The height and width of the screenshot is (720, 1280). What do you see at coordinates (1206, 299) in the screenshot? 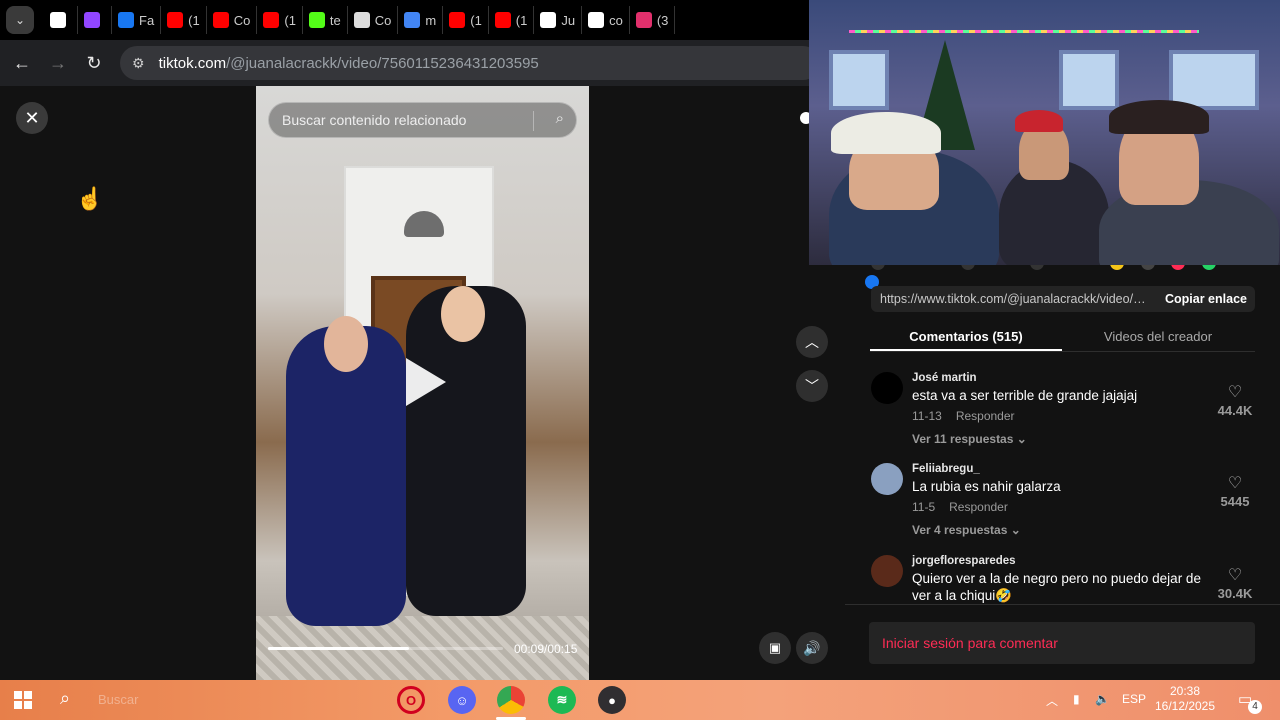
I see `copy-link-button: Copiar enlace` at bounding box center [1206, 299].